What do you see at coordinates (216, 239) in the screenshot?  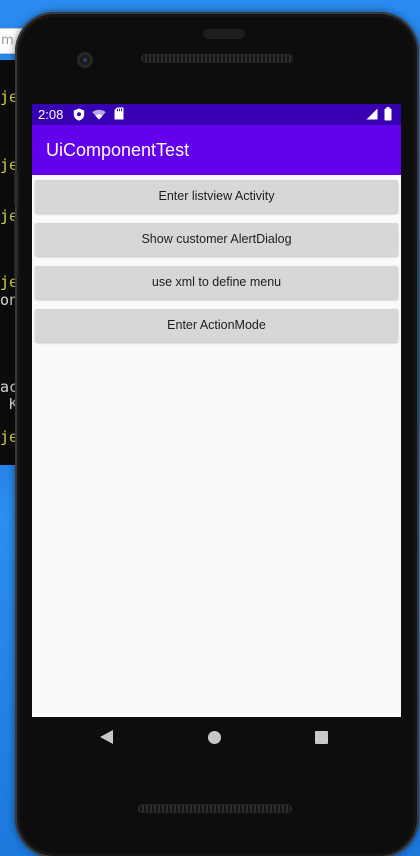 I see `show-customer-alertdialog-button: Show customer AlertDialog` at bounding box center [216, 239].